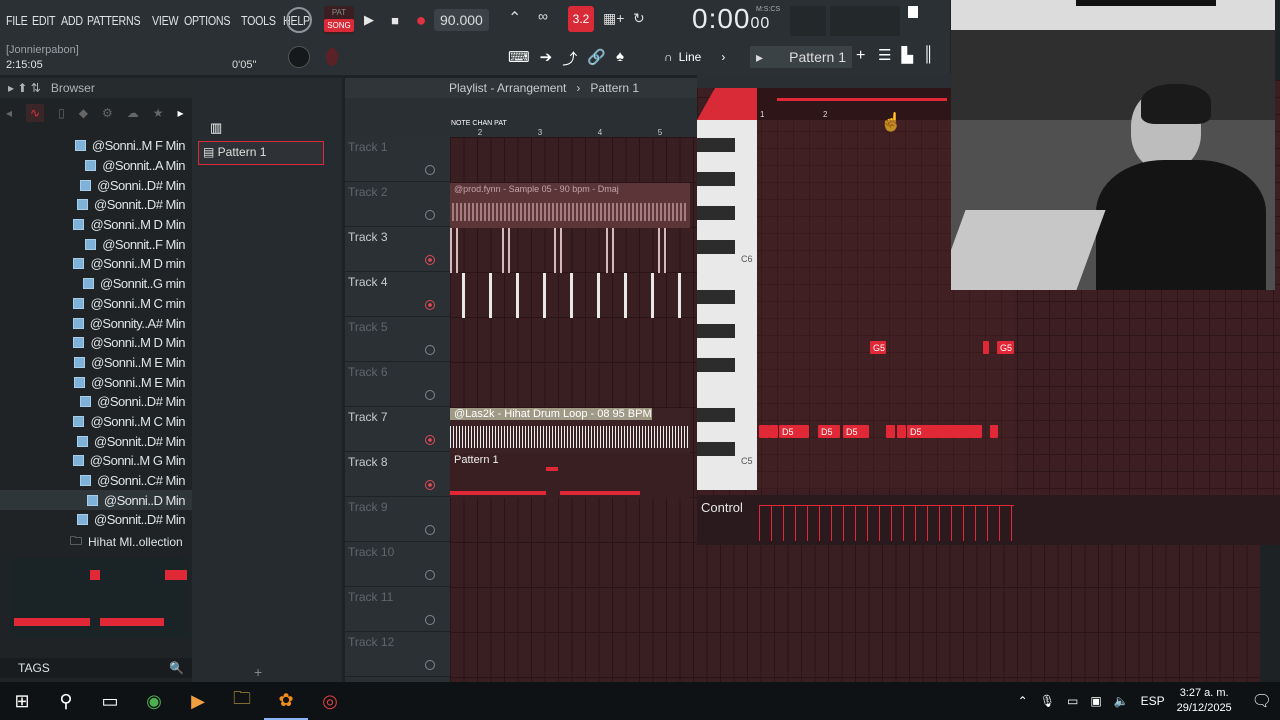  What do you see at coordinates (886, 523) in the screenshot?
I see `velocity-bars` at bounding box center [886, 523].